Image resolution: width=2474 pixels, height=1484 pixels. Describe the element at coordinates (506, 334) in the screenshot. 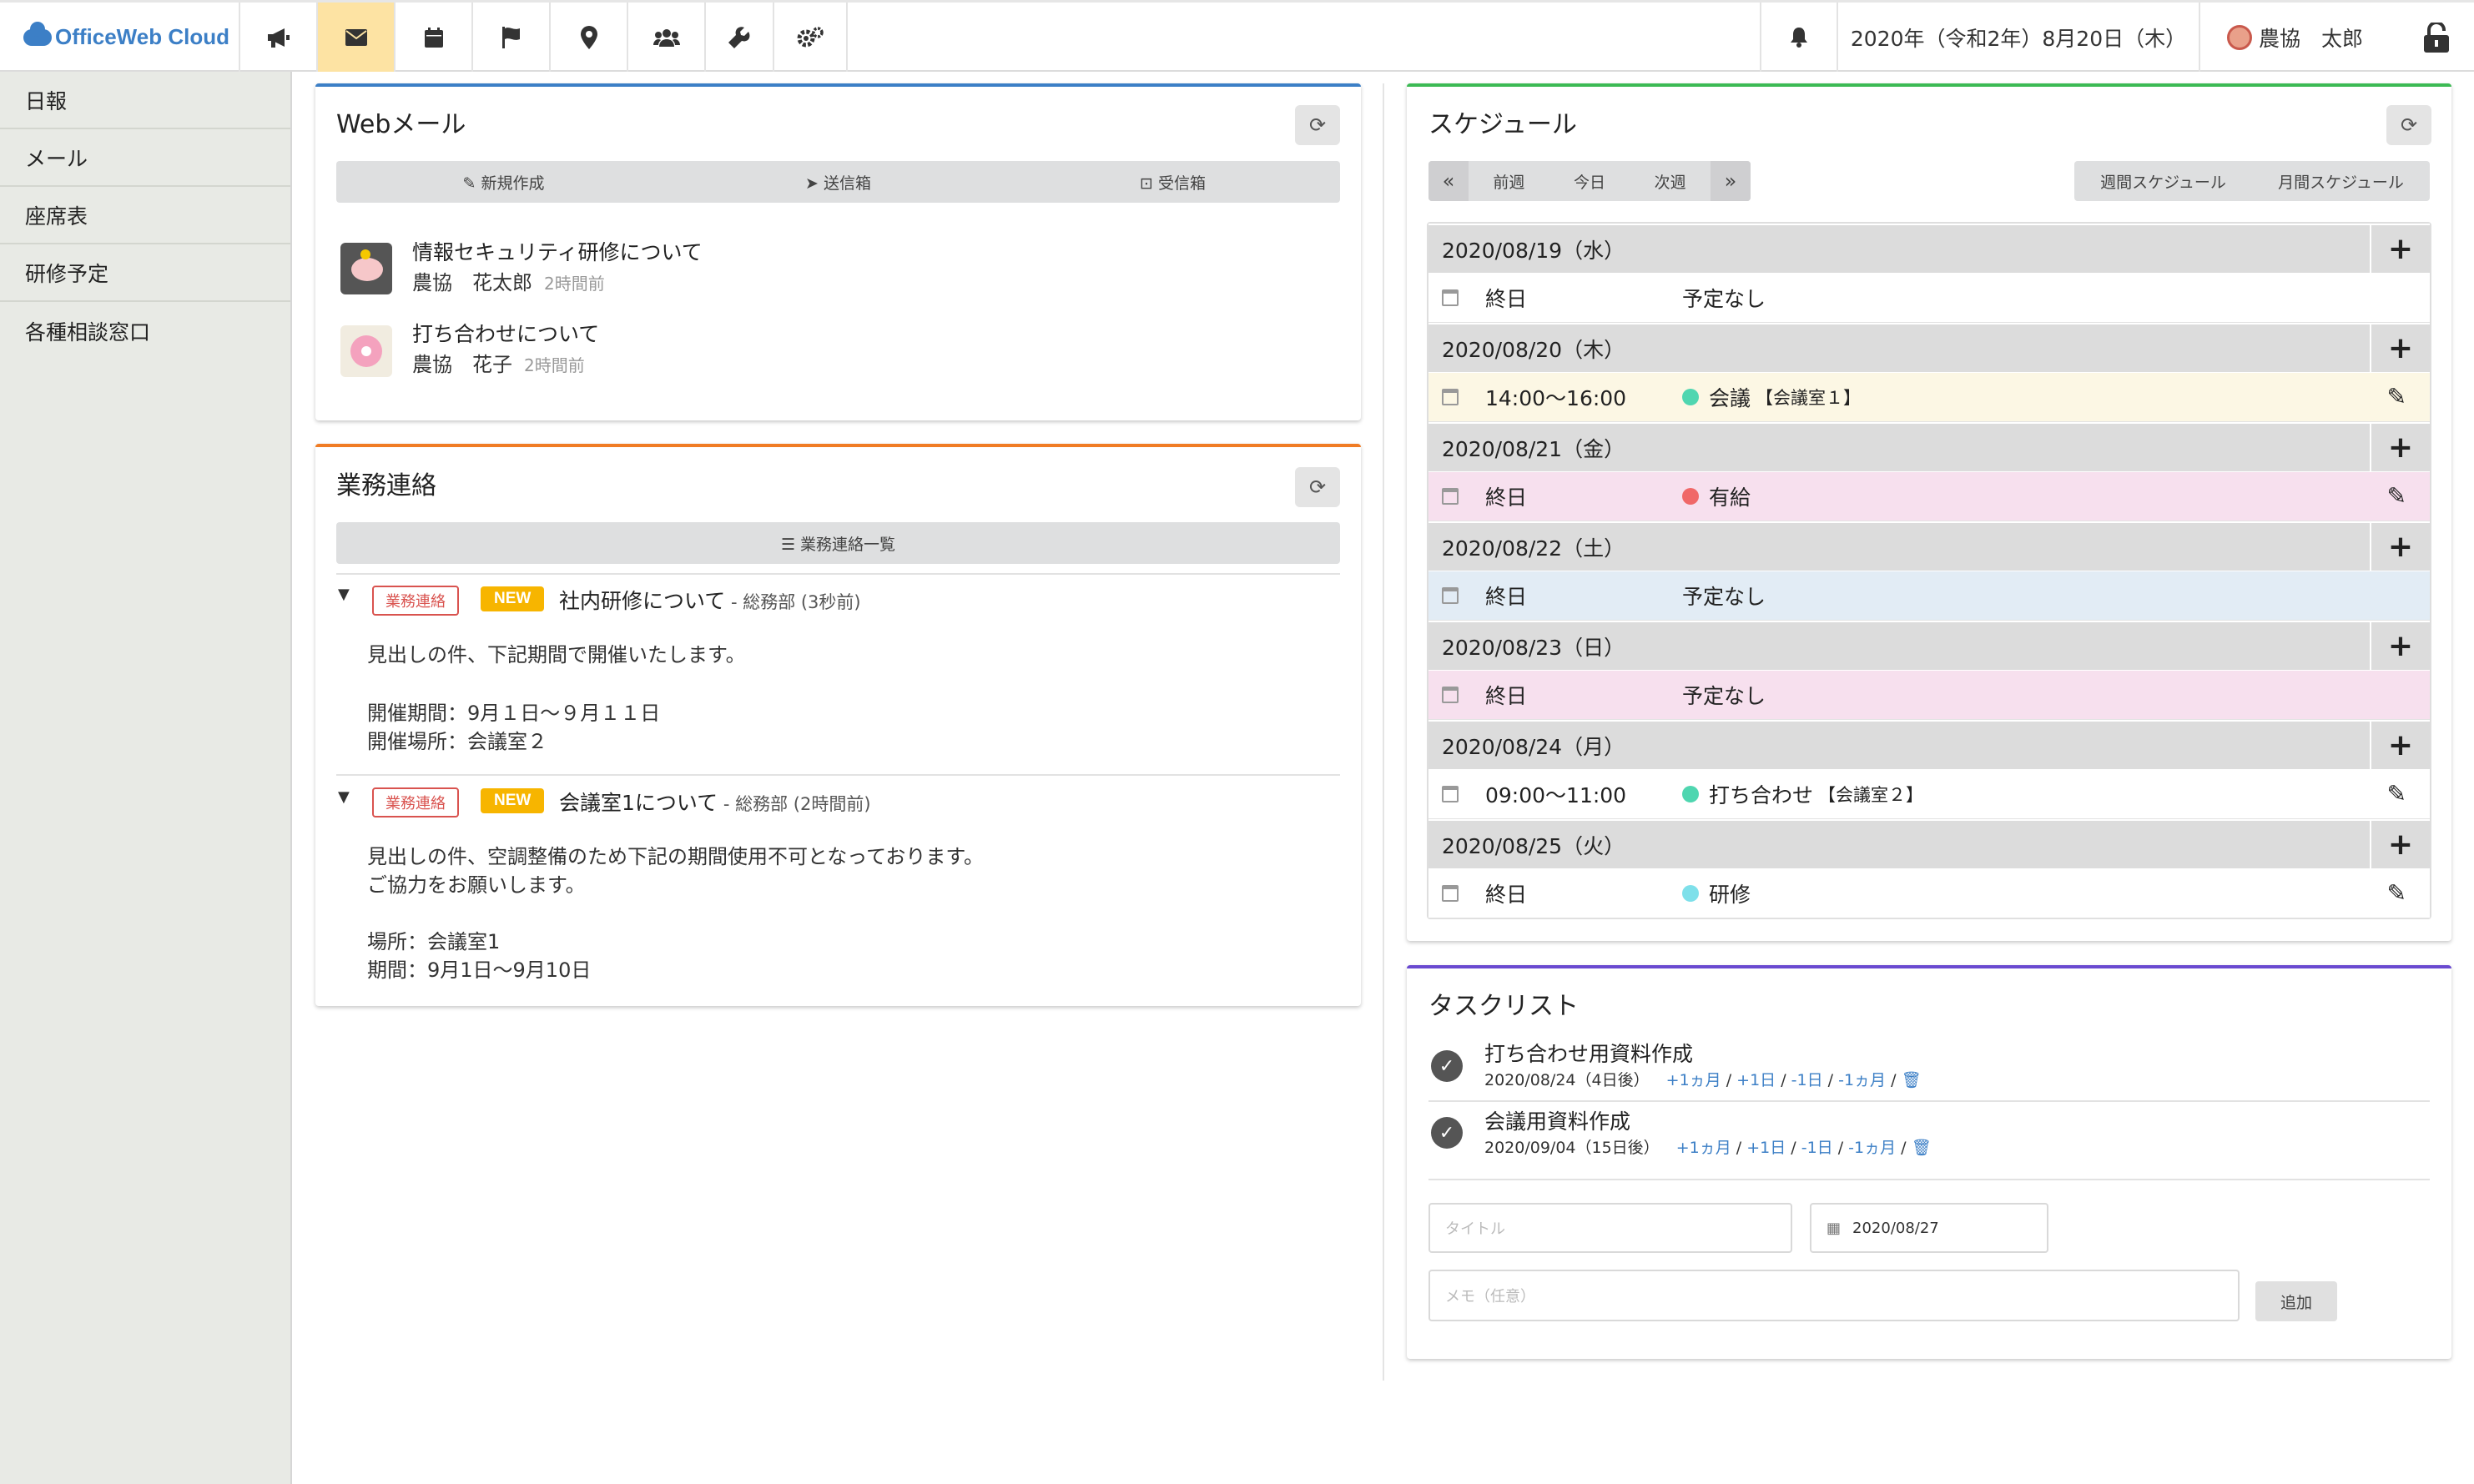

I see `mail-subject: 打ち合わせについて` at that location.